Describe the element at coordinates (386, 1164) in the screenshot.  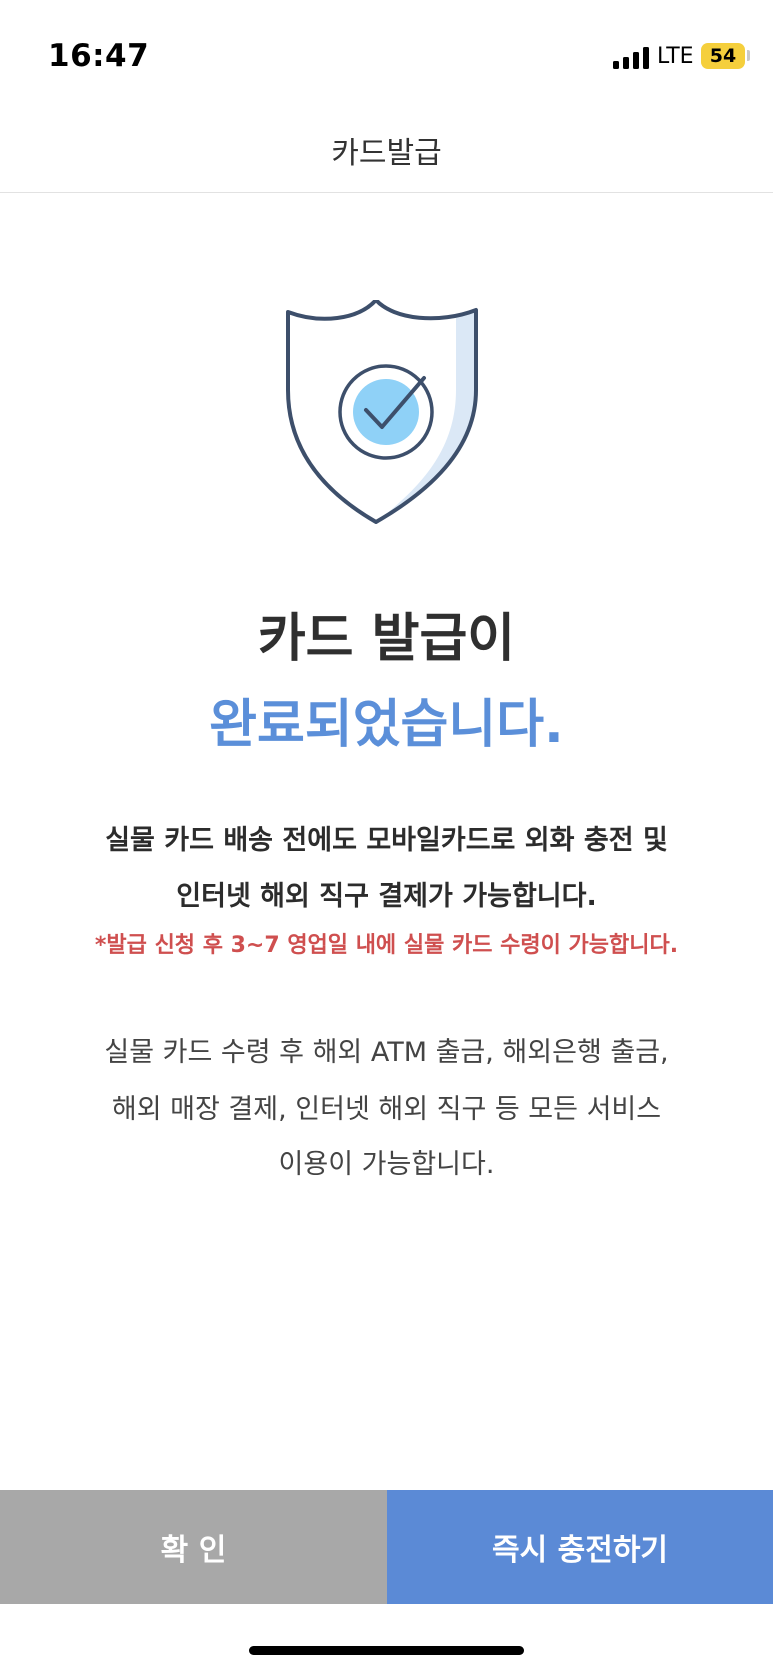
I see `info-line-3: 이용이 가능합니다.` at that location.